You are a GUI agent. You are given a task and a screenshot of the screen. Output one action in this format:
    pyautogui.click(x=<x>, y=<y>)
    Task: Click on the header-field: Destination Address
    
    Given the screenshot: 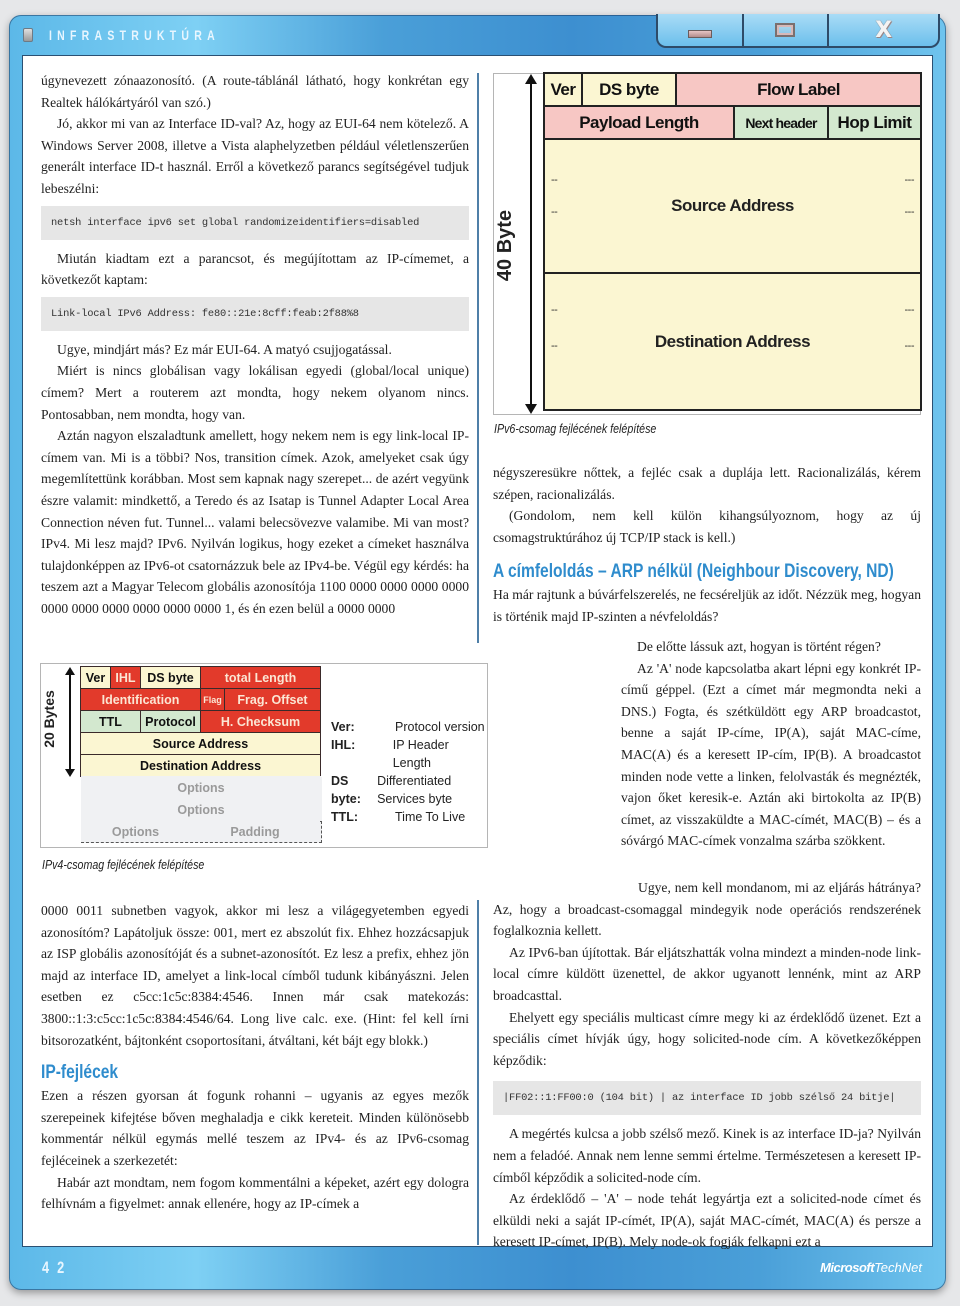 What is the action you would take?
    pyautogui.click(x=200, y=765)
    